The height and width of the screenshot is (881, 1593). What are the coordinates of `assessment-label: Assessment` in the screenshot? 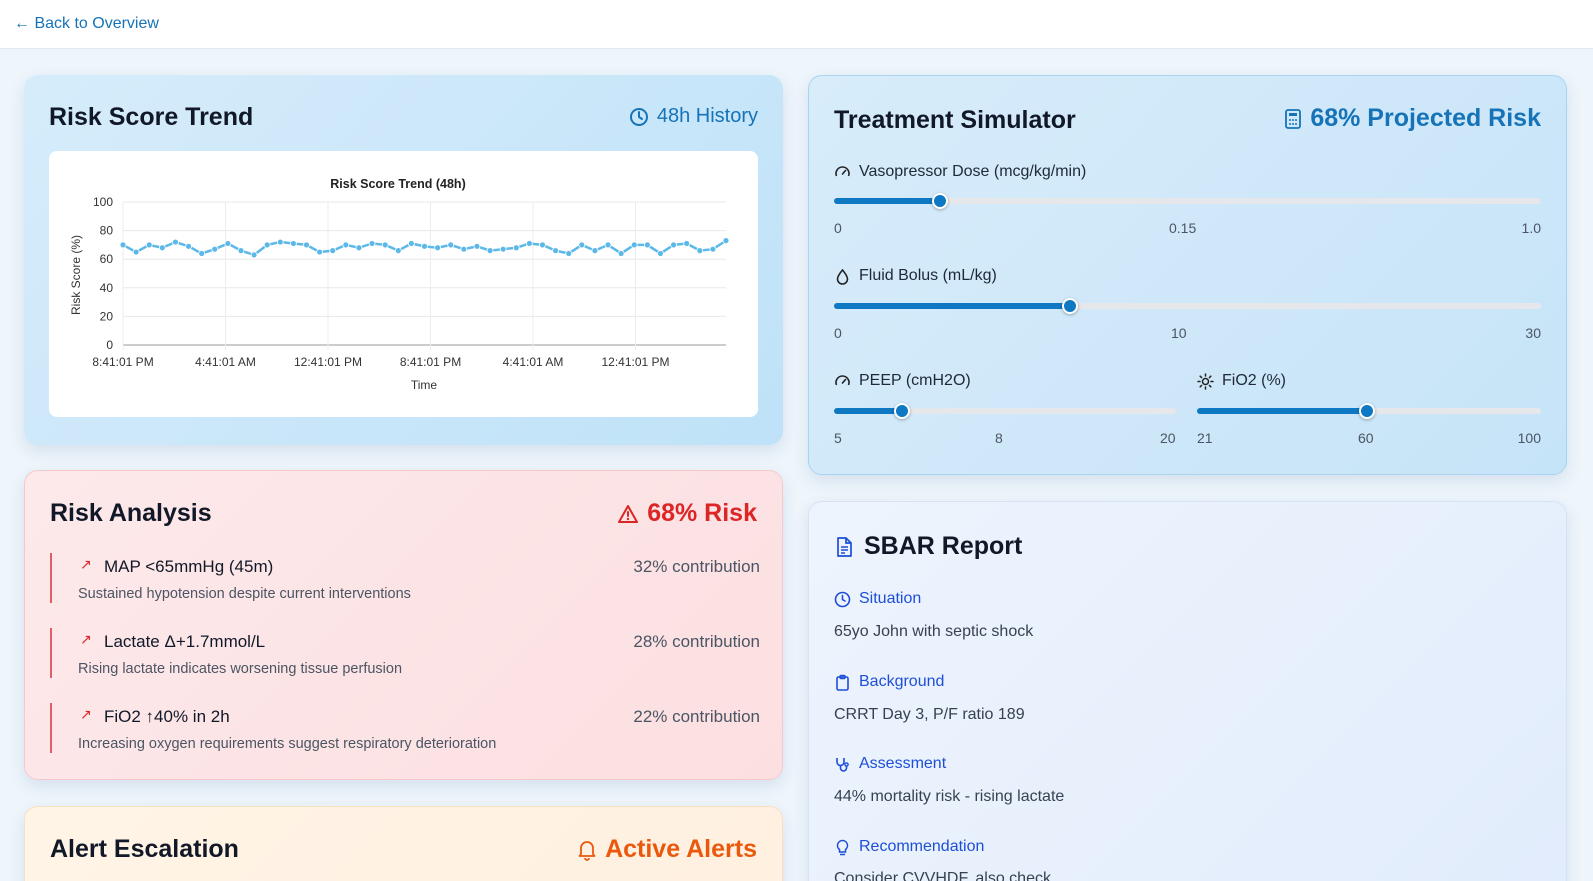 It's located at (903, 763).